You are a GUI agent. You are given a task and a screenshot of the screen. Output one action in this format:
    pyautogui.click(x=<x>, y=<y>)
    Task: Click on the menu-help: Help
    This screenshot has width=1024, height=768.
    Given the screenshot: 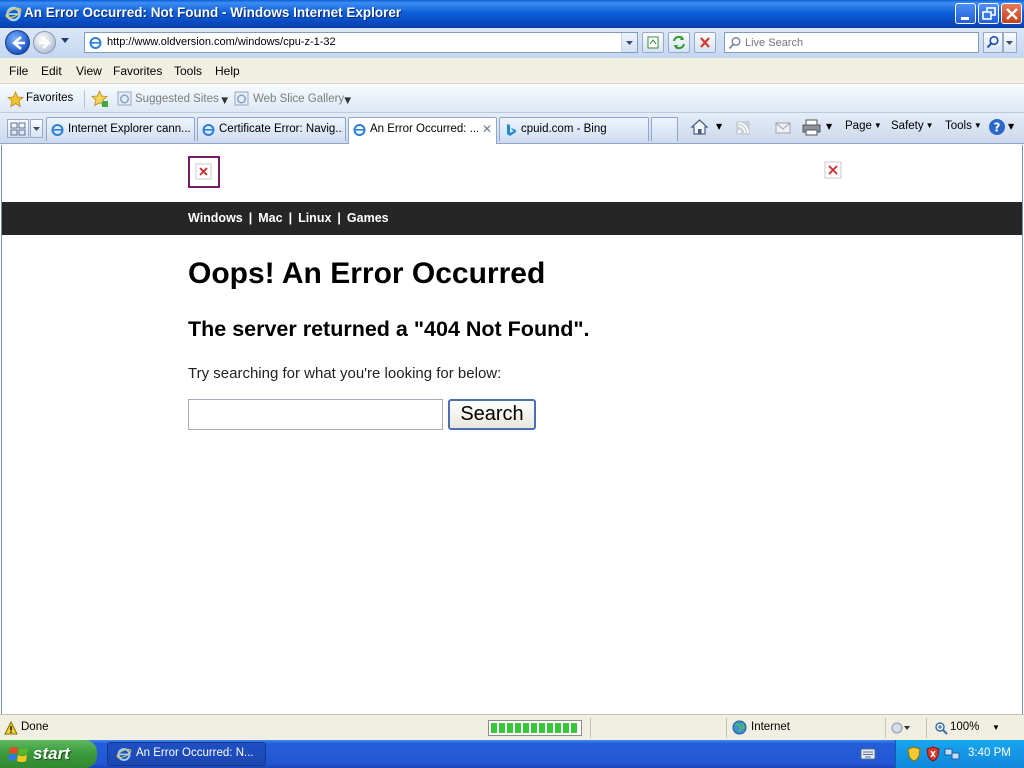 What is the action you would take?
    pyautogui.click(x=227, y=71)
    